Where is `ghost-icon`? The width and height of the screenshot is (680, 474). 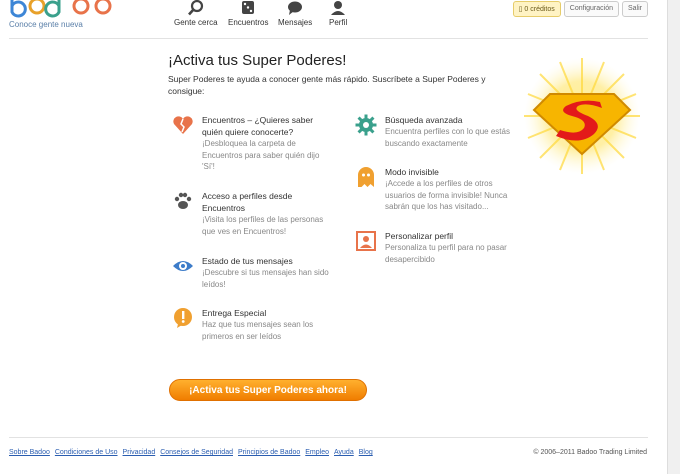
ghost-icon is located at coordinates (366, 177).